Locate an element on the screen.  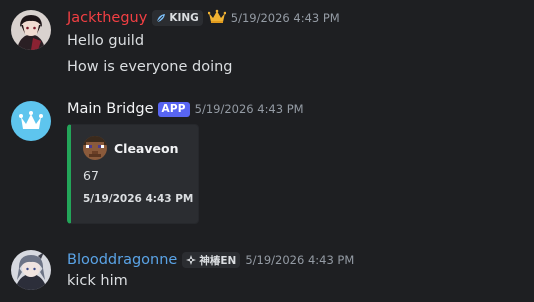
message-header: Jacktheguy KING 5/19/2026 4:43 PM is located at coordinates (203, 18).